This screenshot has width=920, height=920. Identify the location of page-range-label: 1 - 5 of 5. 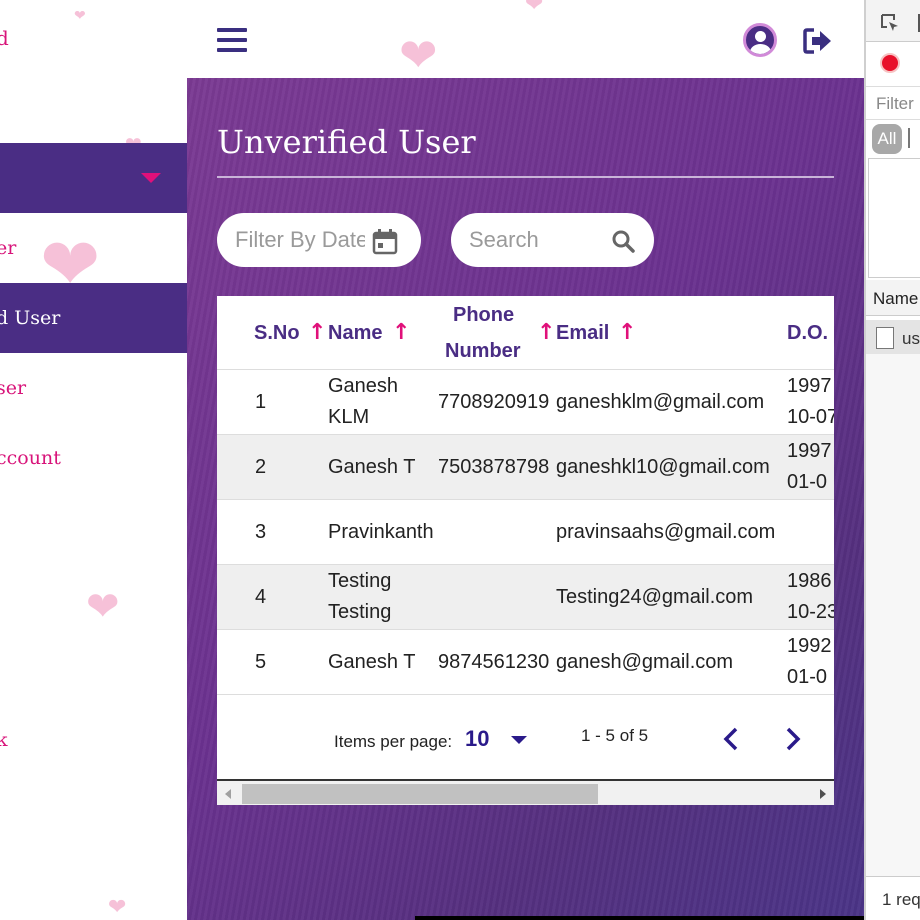
(615, 735).